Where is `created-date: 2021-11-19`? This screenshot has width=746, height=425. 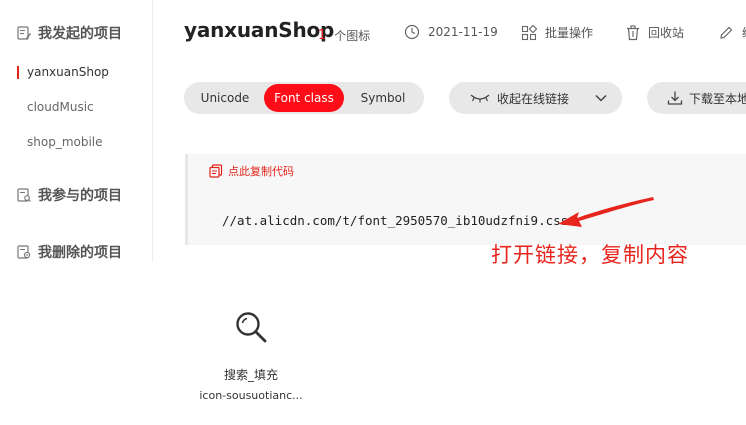 created-date: 2021-11-19 is located at coordinates (451, 32).